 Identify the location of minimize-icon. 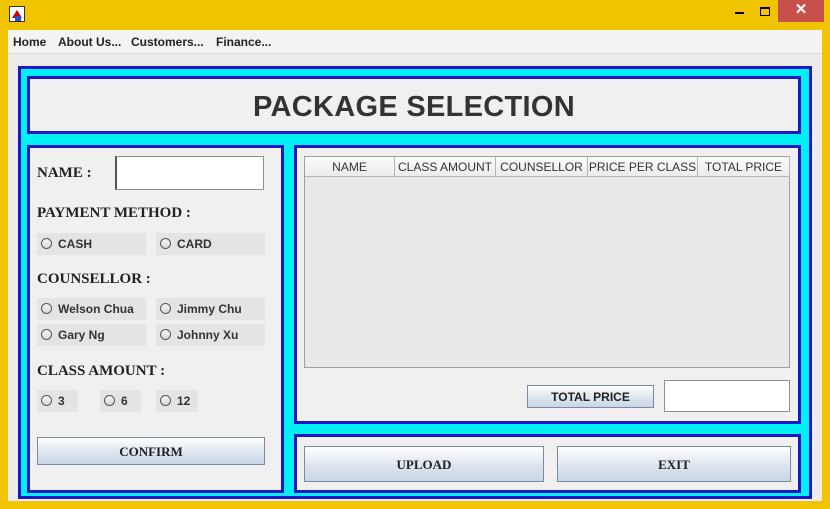
(739, 13).